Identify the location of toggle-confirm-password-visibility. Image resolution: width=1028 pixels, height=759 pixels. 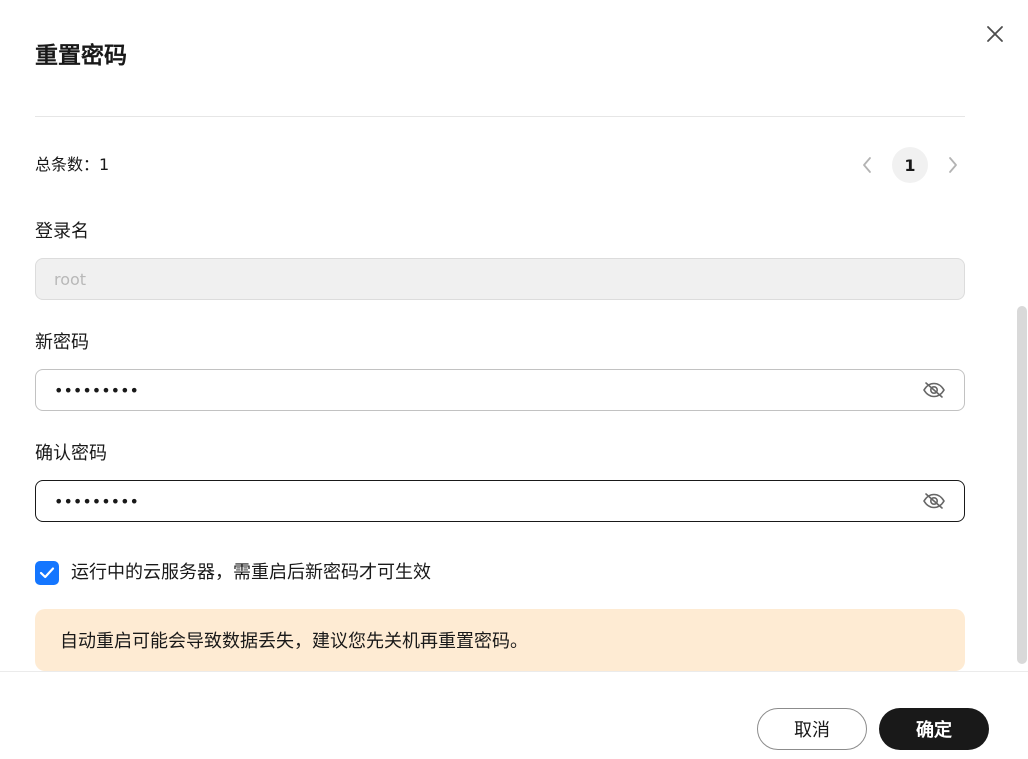
(934, 501).